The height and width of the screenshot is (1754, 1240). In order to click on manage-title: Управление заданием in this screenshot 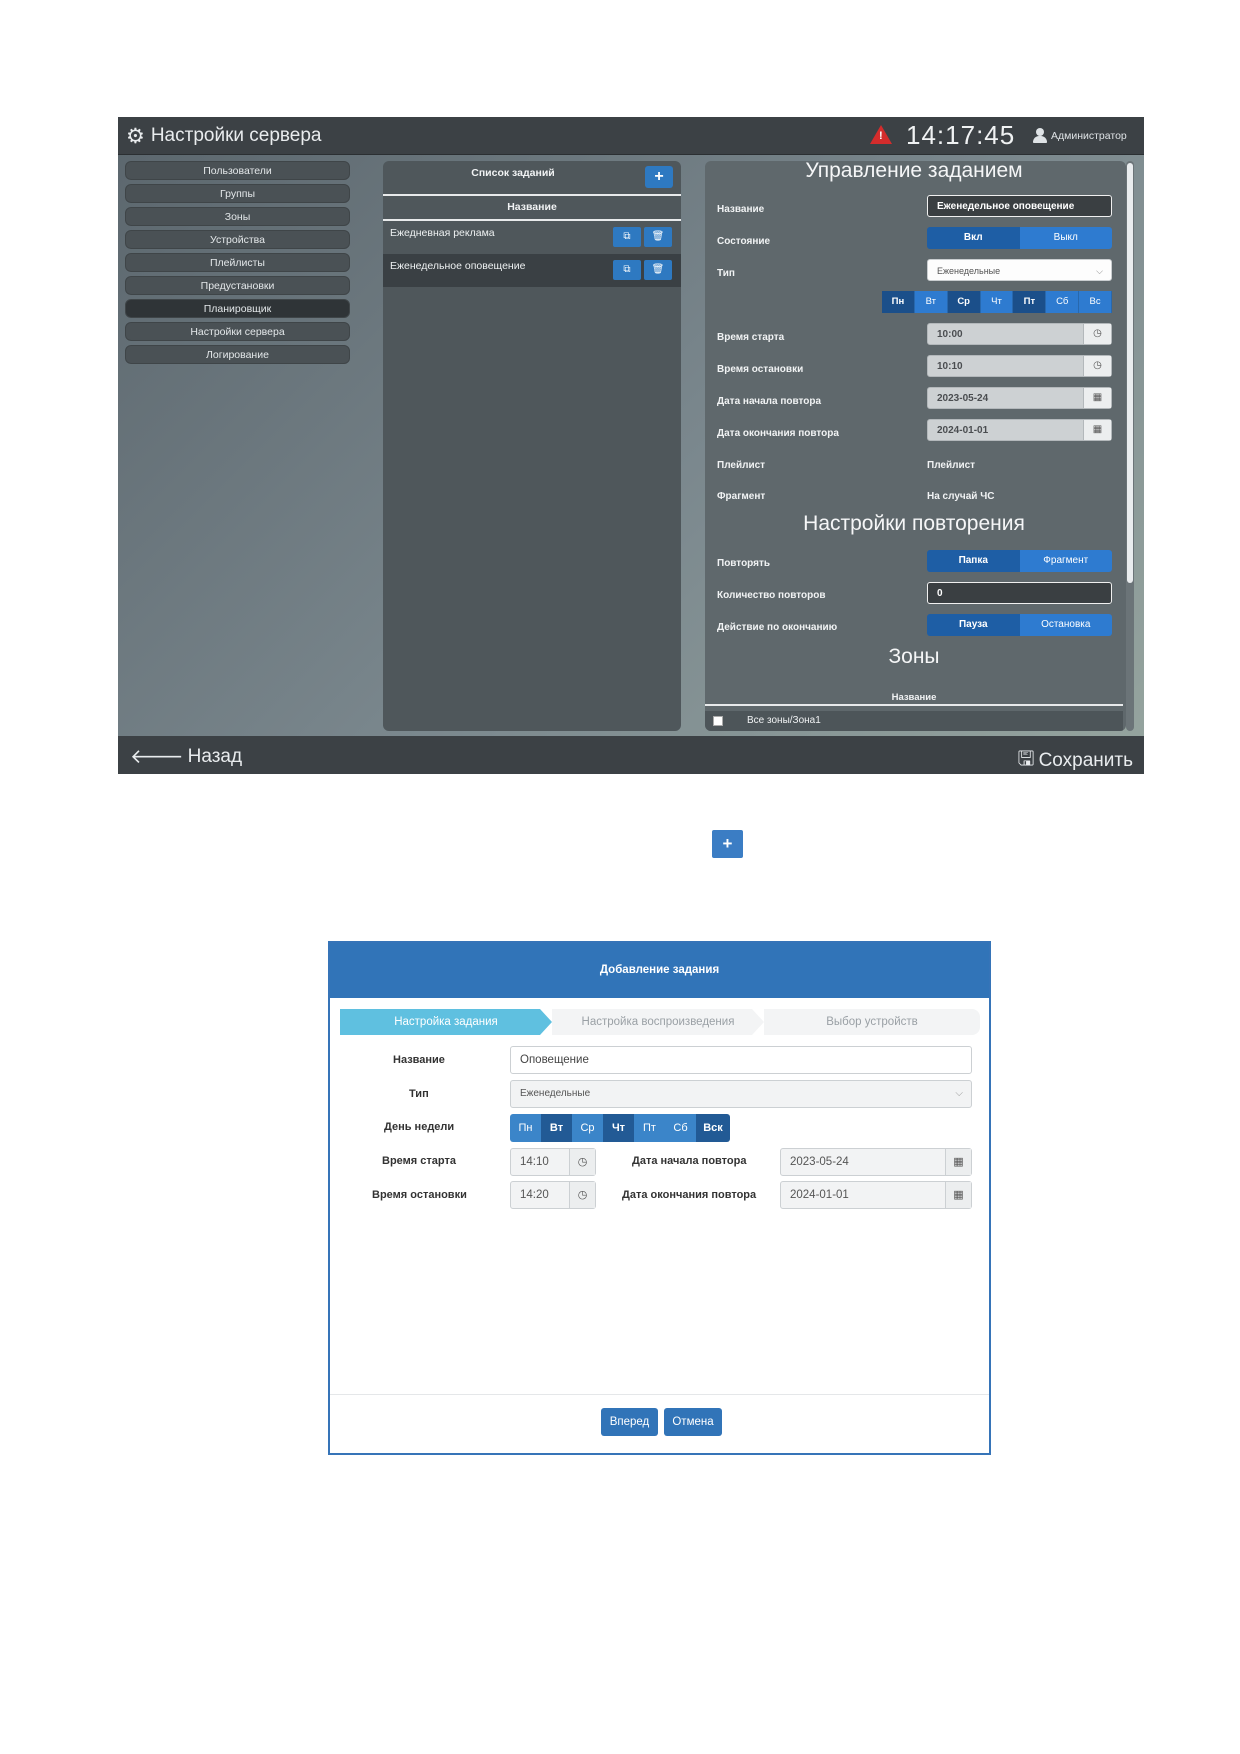, I will do `click(914, 171)`.